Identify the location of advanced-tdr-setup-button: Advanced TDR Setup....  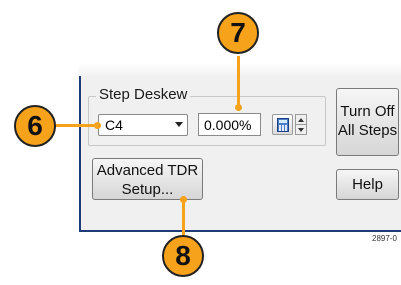
(147, 179).